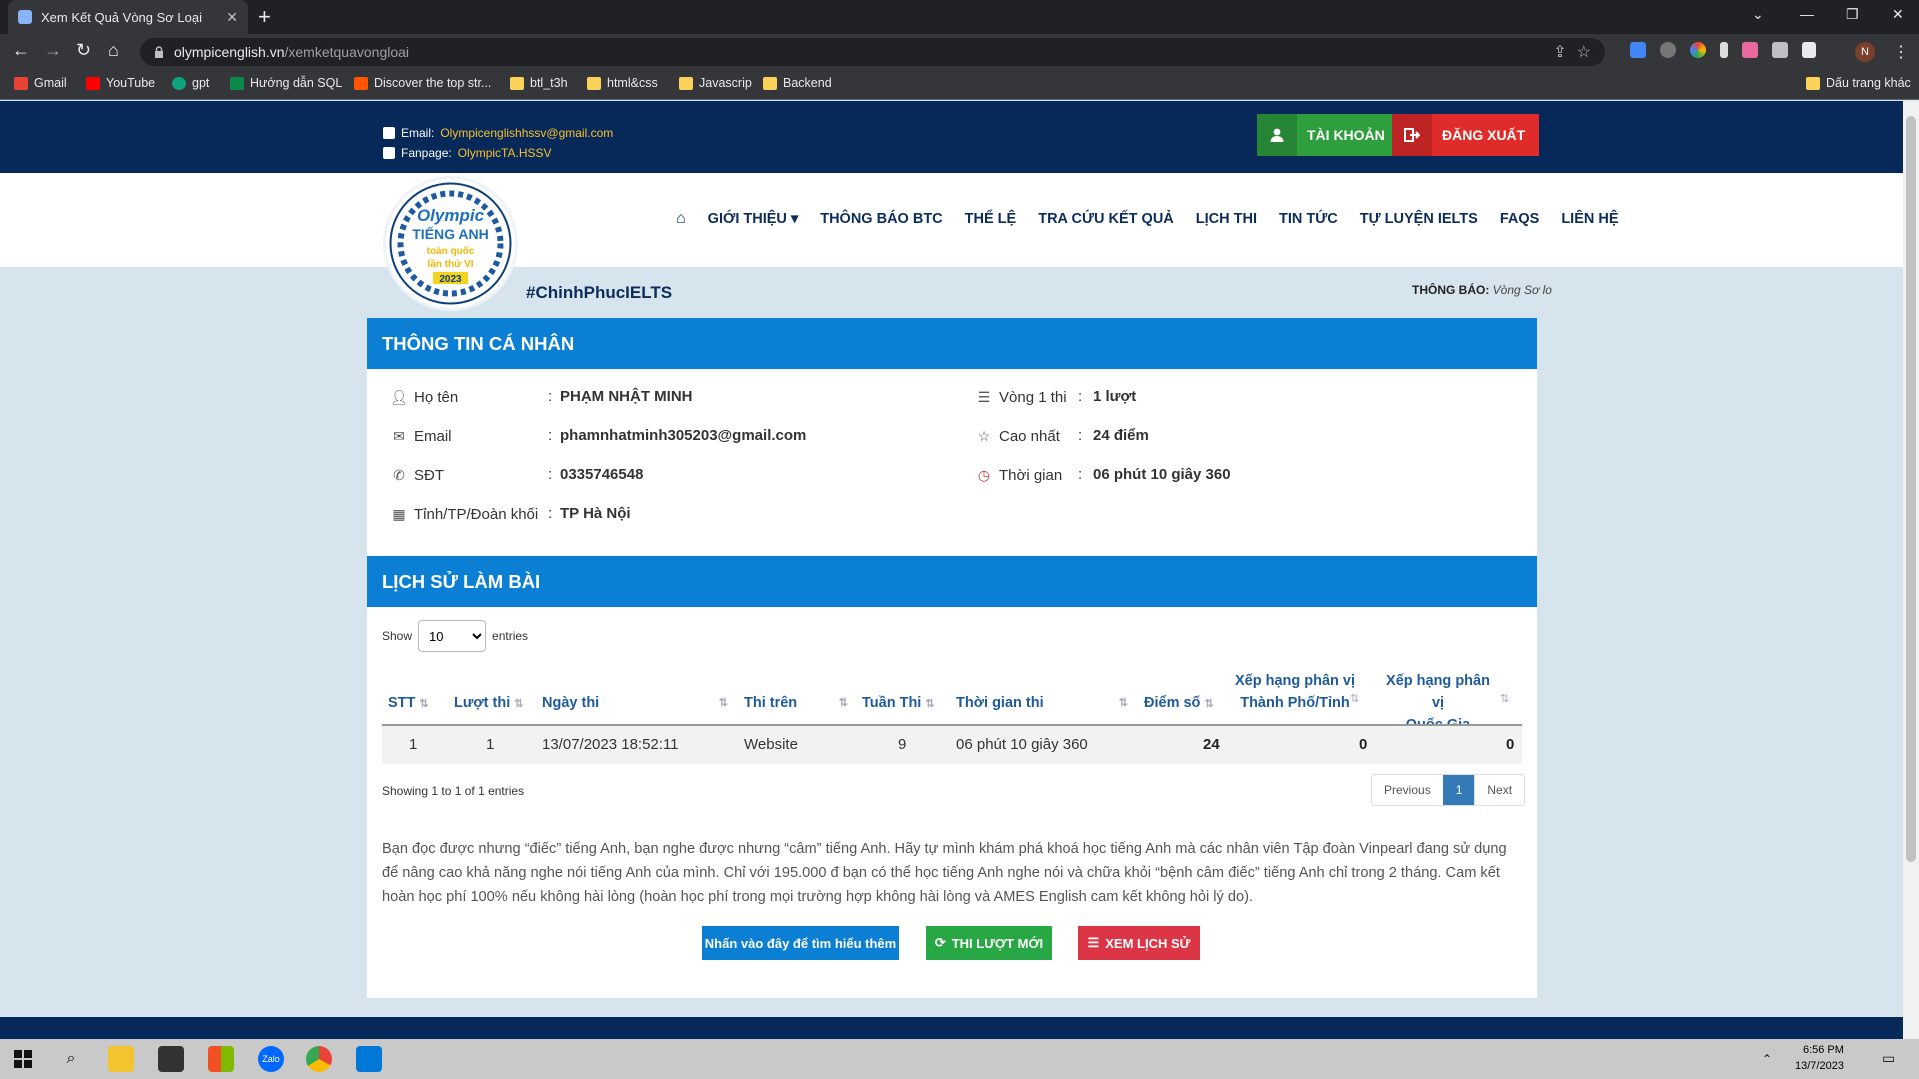 The height and width of the screenshot is (1079, 1919). I want to click on fanpage-link: OlympicTA.HSSV, so click(505, 153).